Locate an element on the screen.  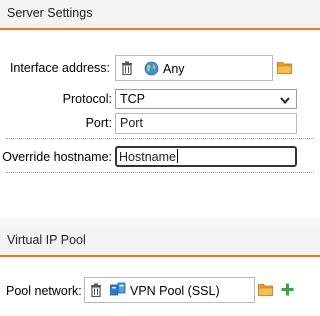
plus-icon is located at coordinates (287, 289).